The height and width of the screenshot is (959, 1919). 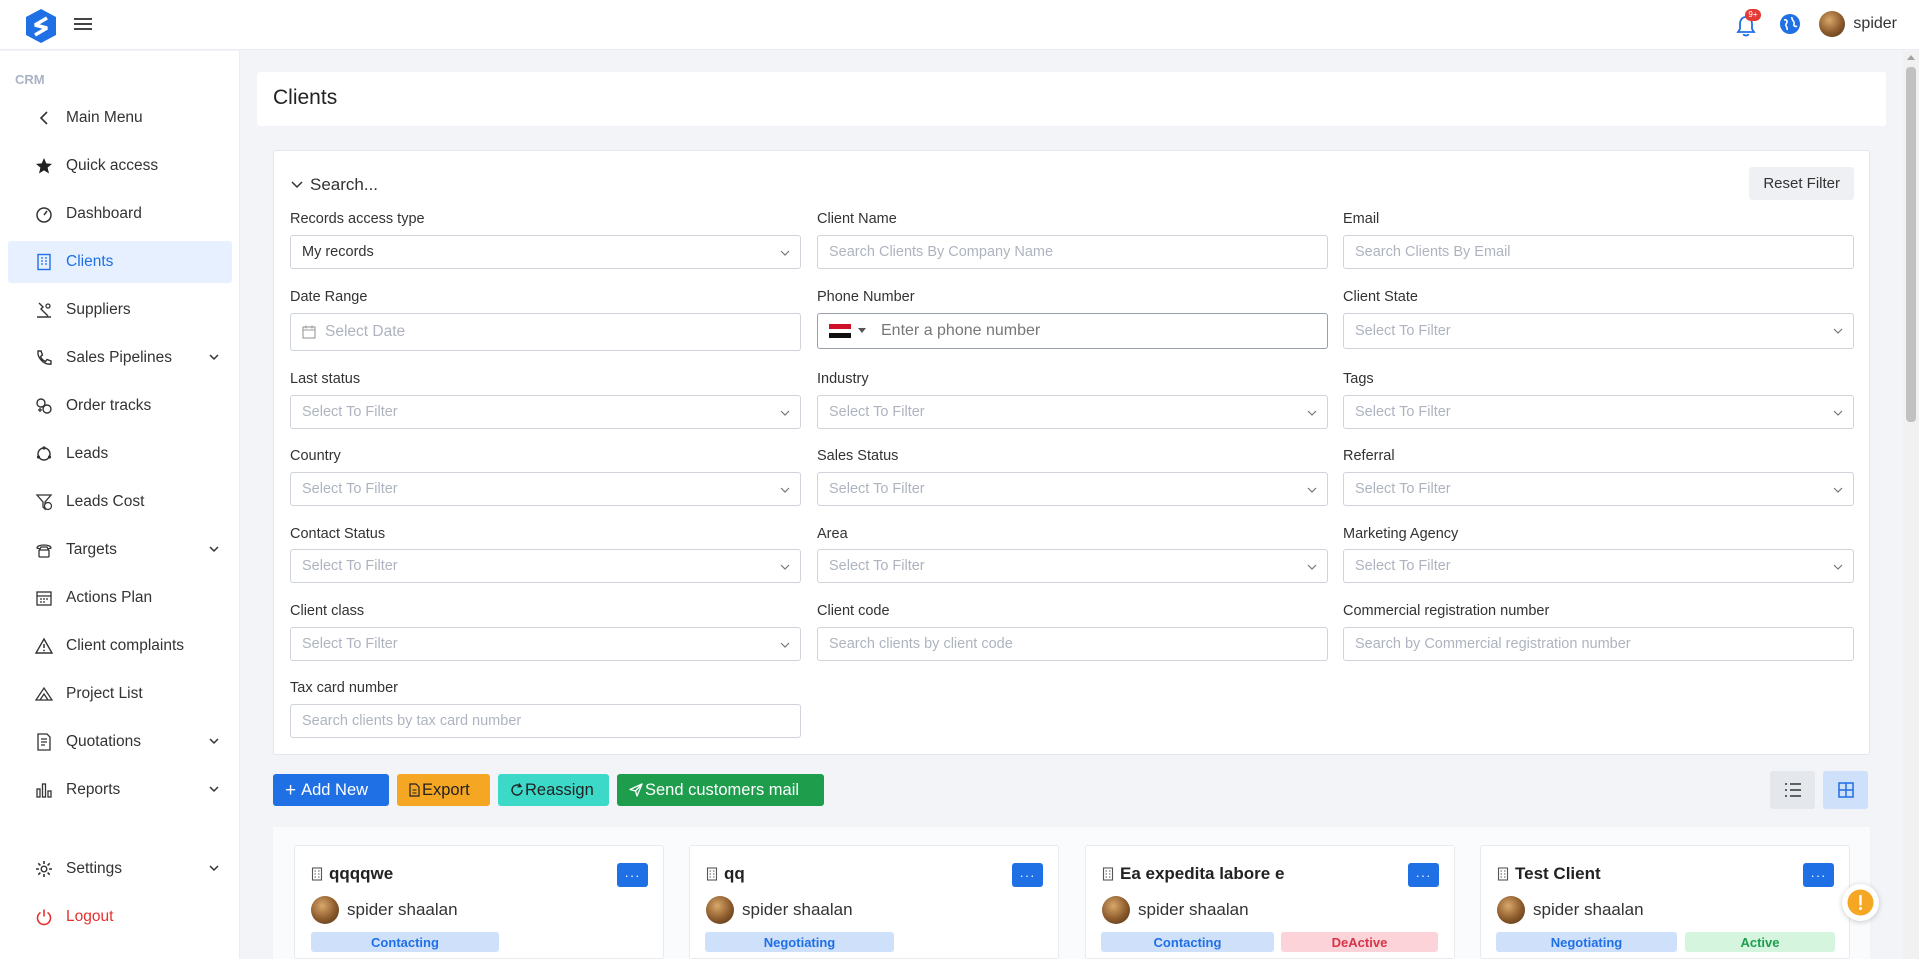 What do you see at coordinates (479, 902) in the screenshot?
I see `client-card: qqqqwe ··· spider shaalan Contacting` at bounding box center [479, 902].